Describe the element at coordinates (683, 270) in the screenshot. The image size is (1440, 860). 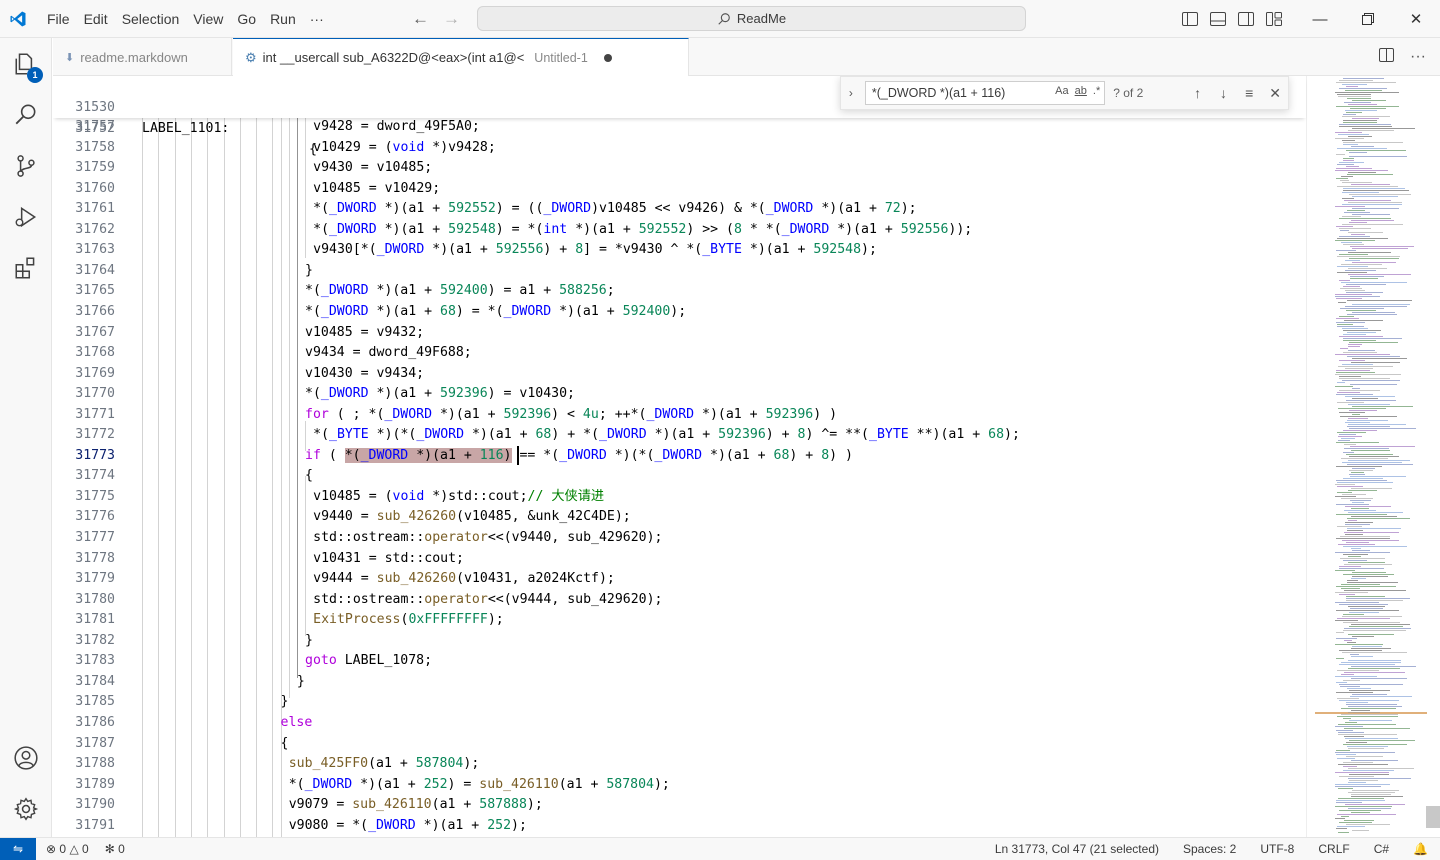
I see `code-line: 31764}` at that location.